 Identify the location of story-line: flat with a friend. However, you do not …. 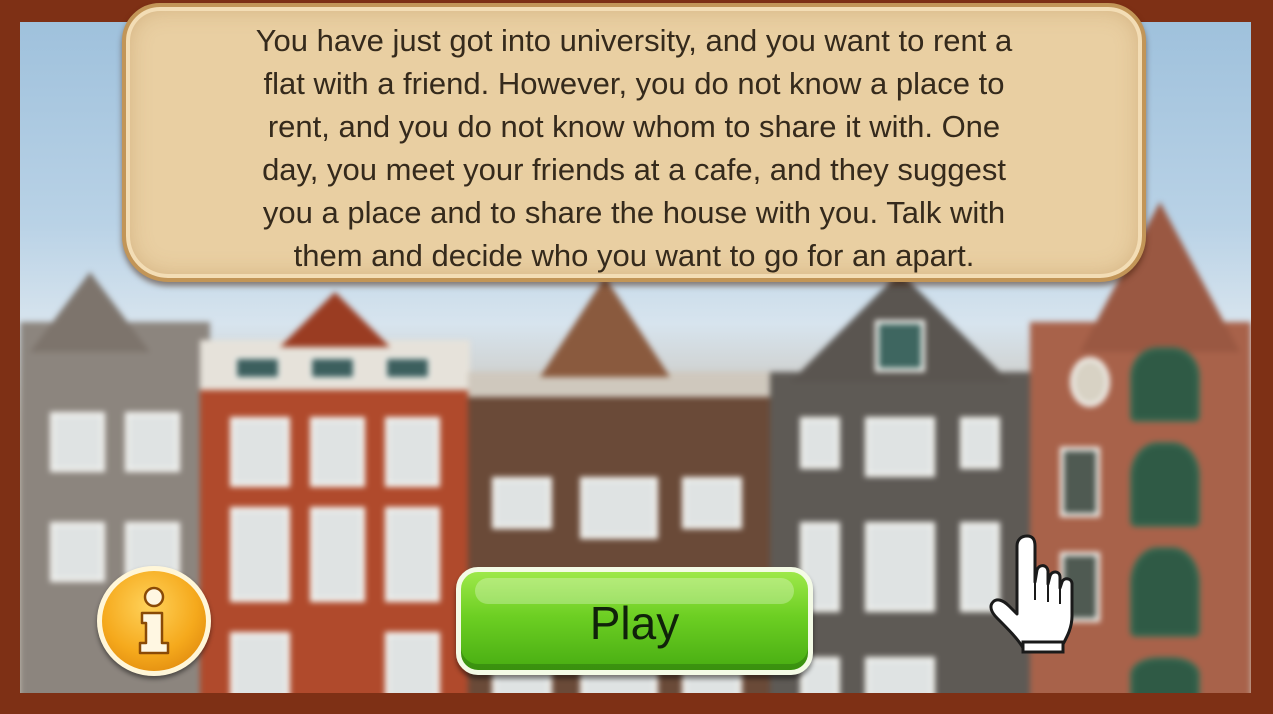
(634, 83).